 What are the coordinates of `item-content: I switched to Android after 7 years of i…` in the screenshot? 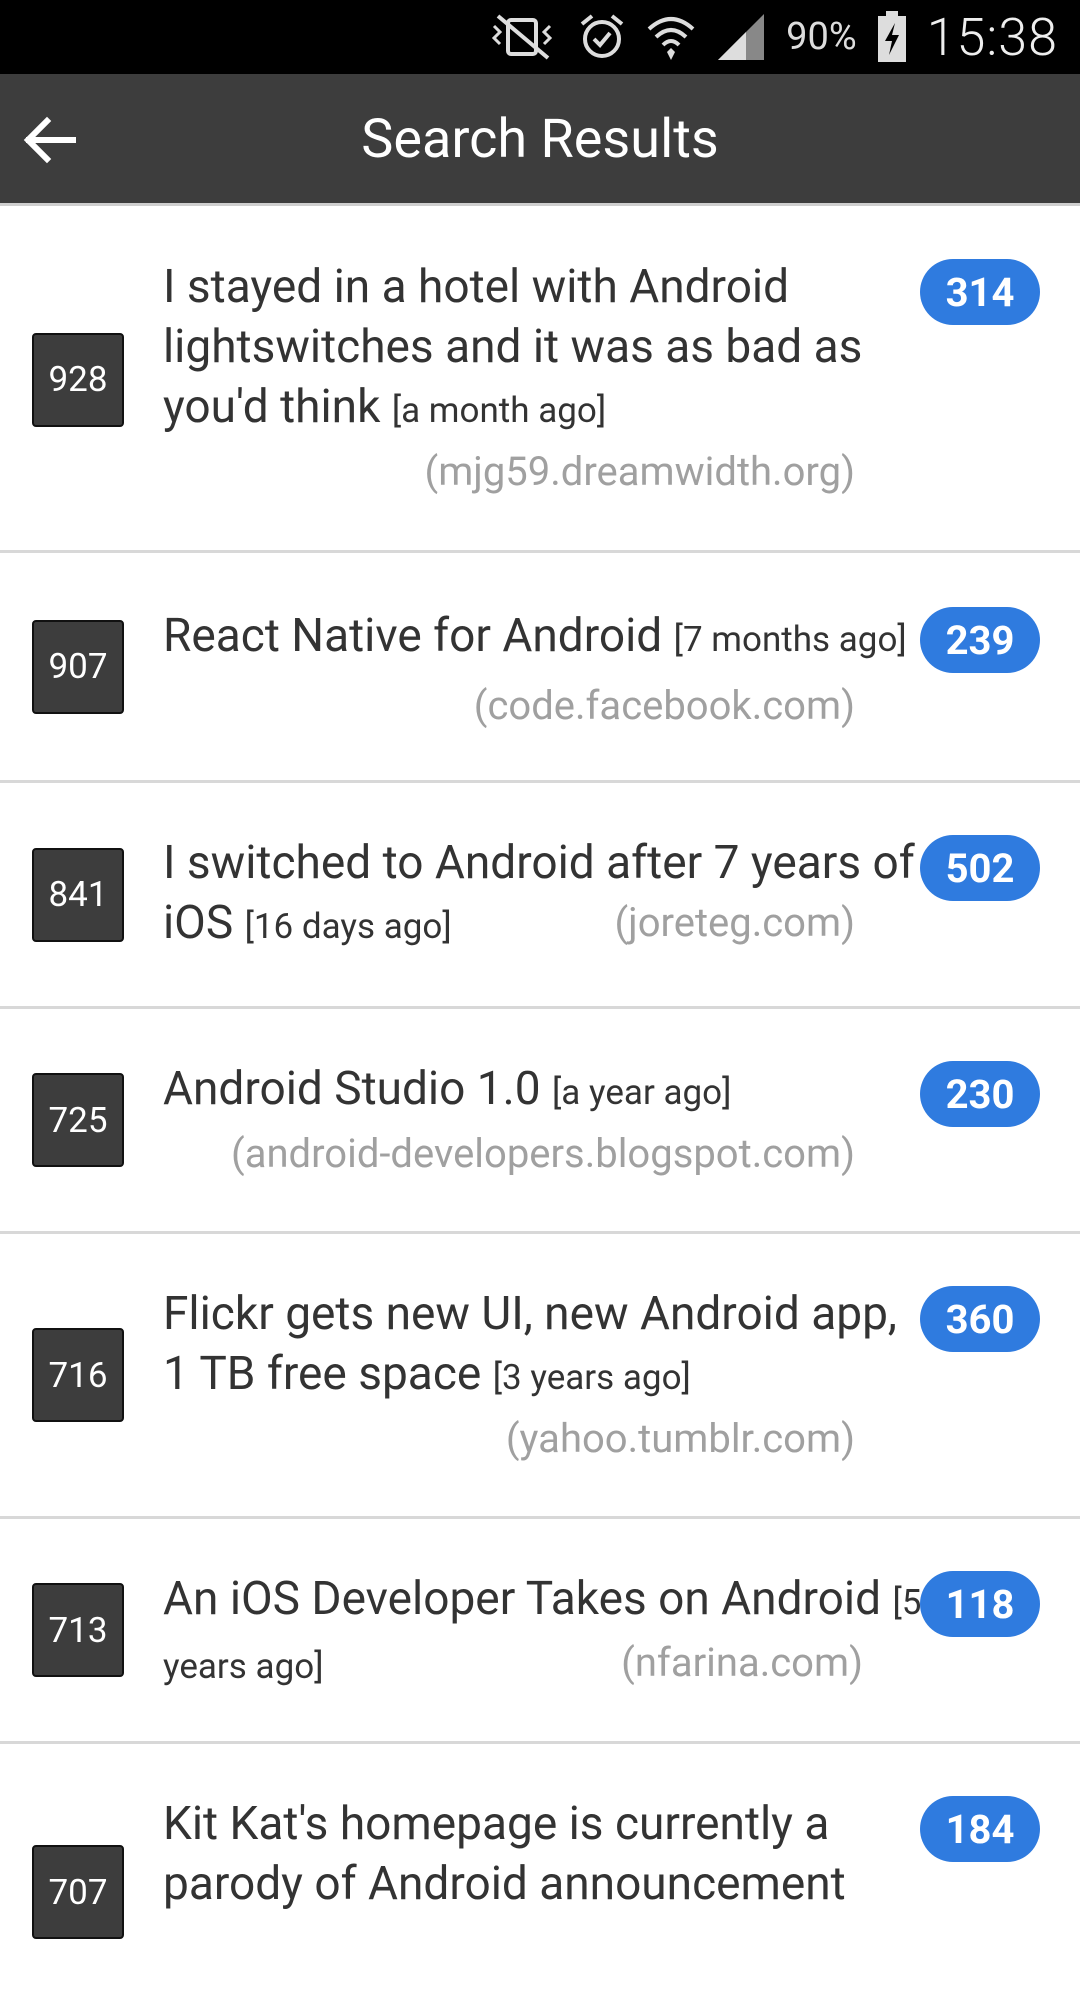 It's located at (539, 895).